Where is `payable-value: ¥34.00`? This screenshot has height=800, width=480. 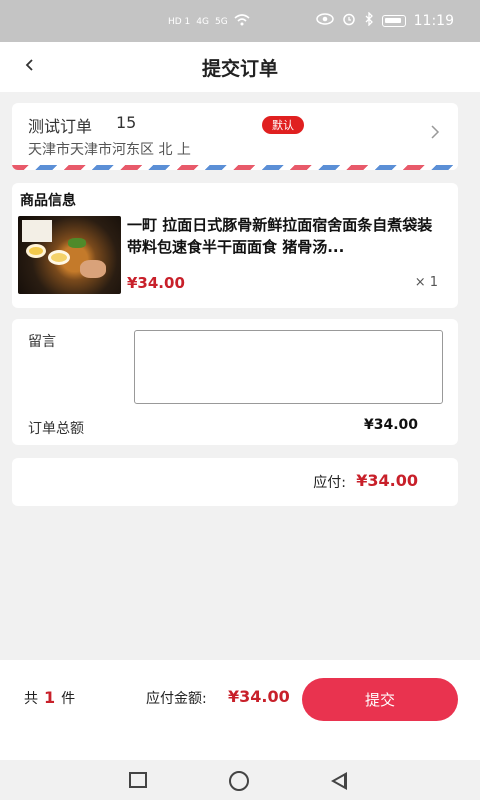
payable-value: ¥34.00 is located at coordinates (387, 480).